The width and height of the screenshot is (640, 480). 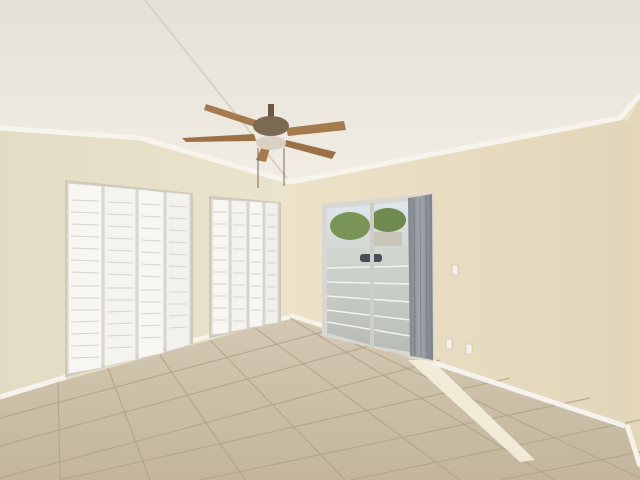 What do you see at coordinates (455, 270) in the screenshot?
I see `light-switch` at bounding box center [455, 270].